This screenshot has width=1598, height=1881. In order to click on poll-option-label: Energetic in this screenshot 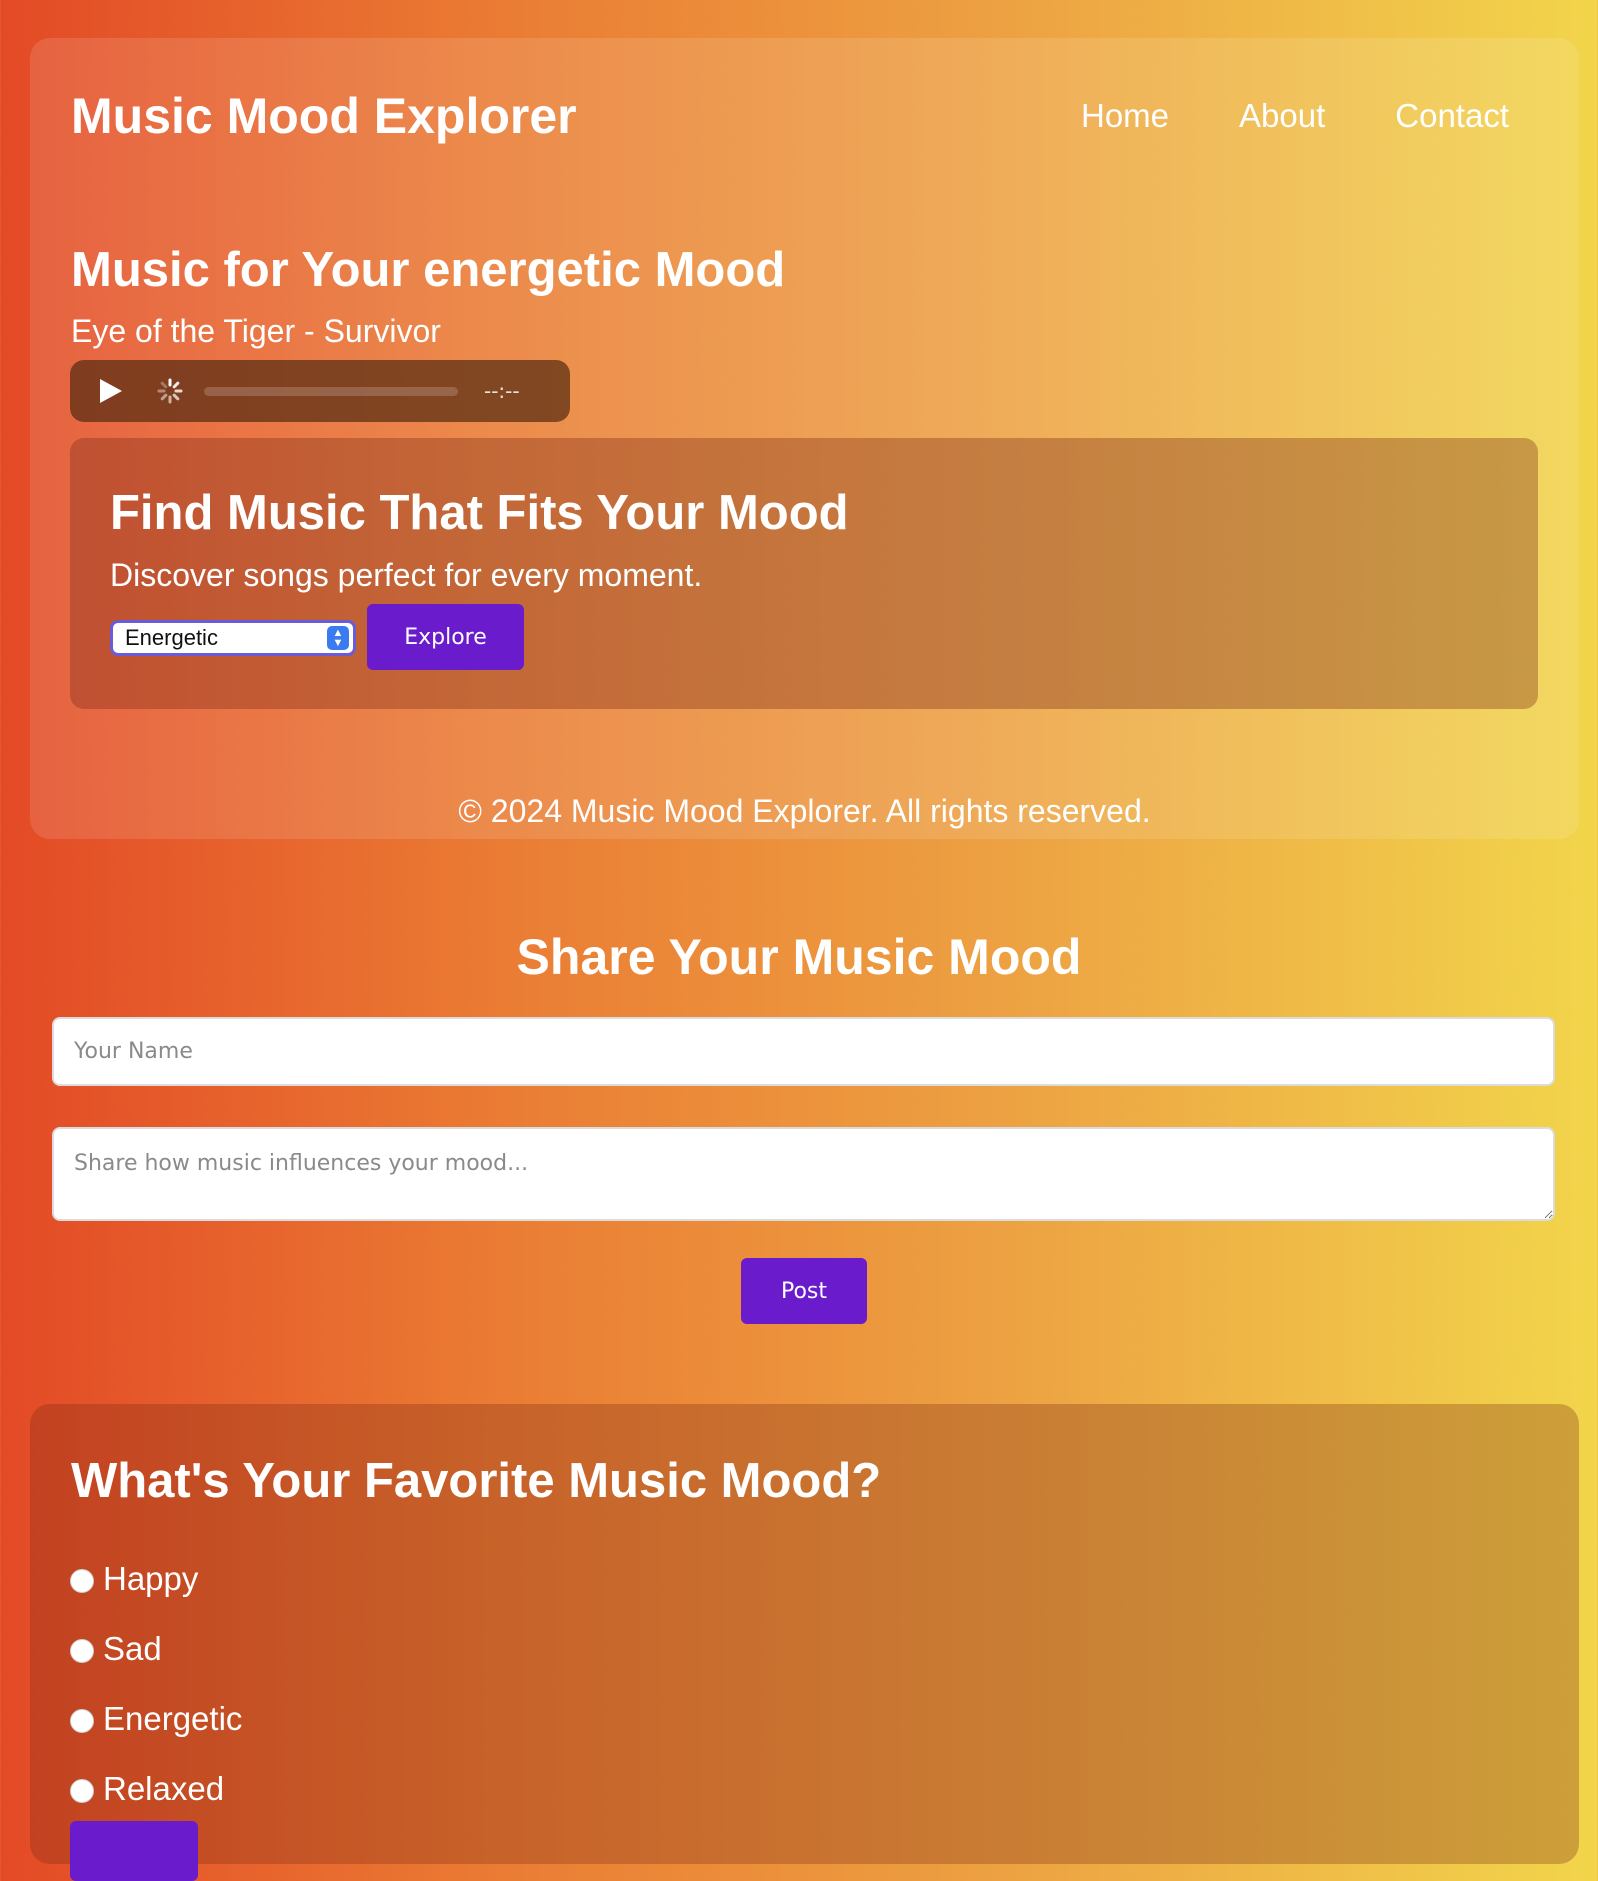, I will do `click(173, 1718)`.